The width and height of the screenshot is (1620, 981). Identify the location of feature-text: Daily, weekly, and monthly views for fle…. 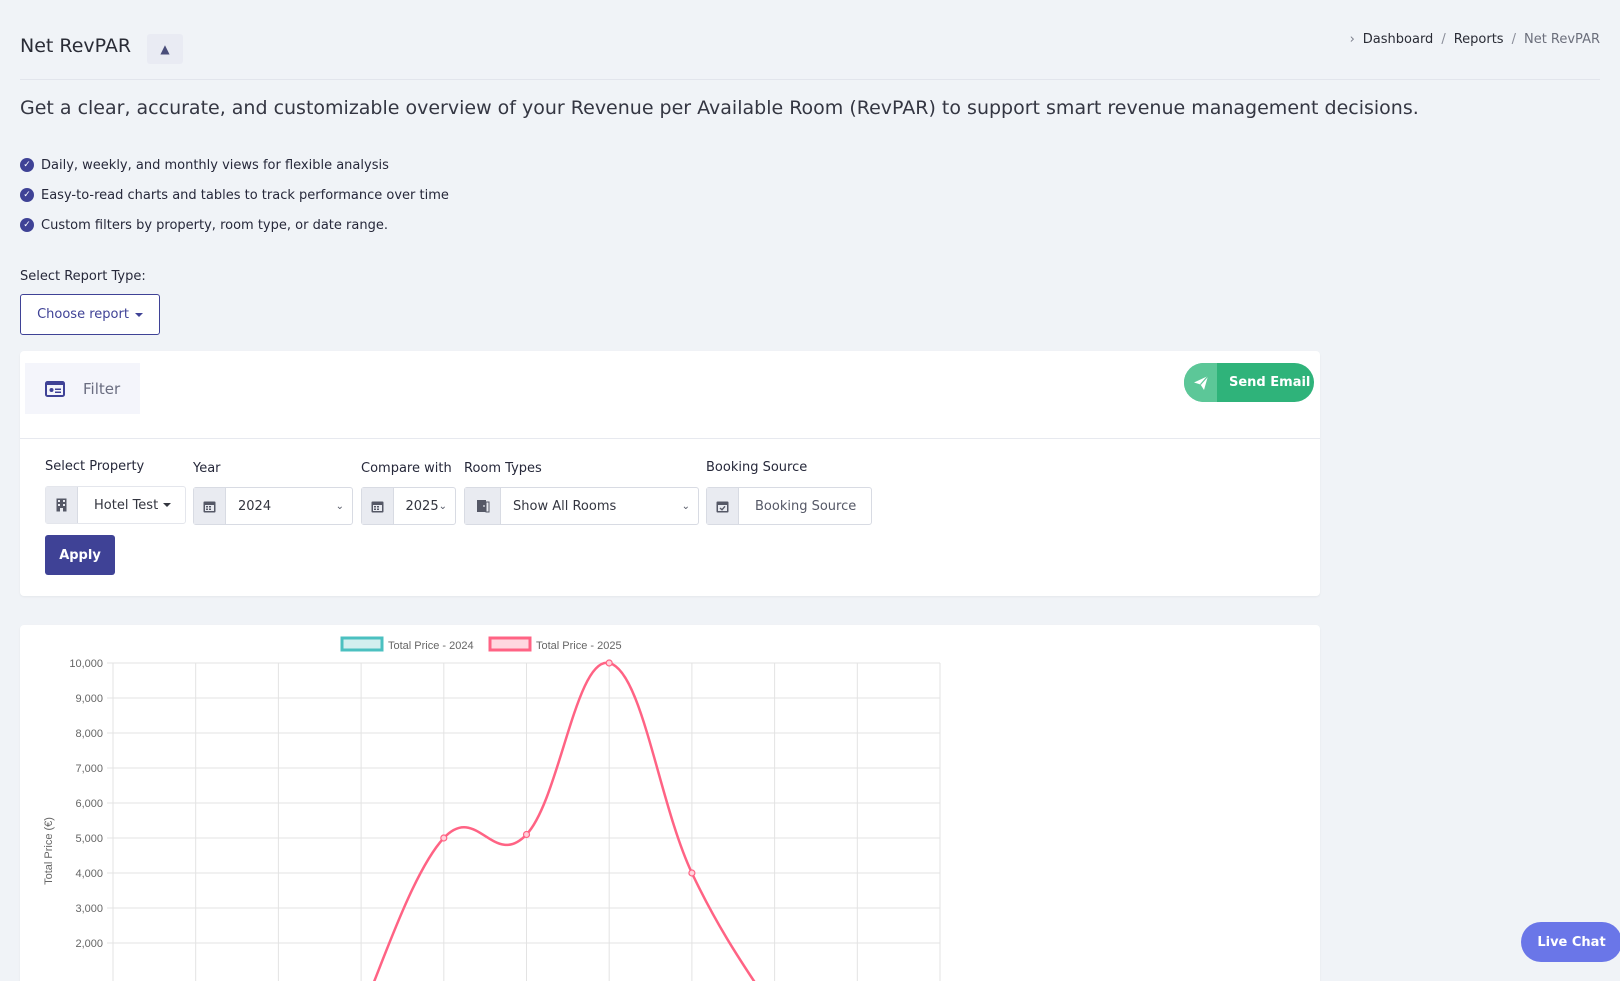
(215, 165).